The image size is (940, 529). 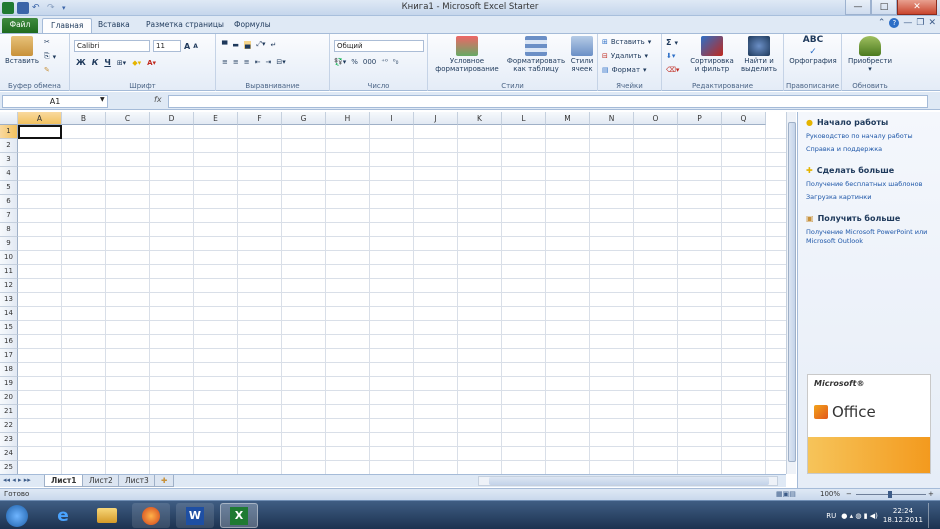 I want to click on align-left-icon: ≡, so click(x=225, y=62).